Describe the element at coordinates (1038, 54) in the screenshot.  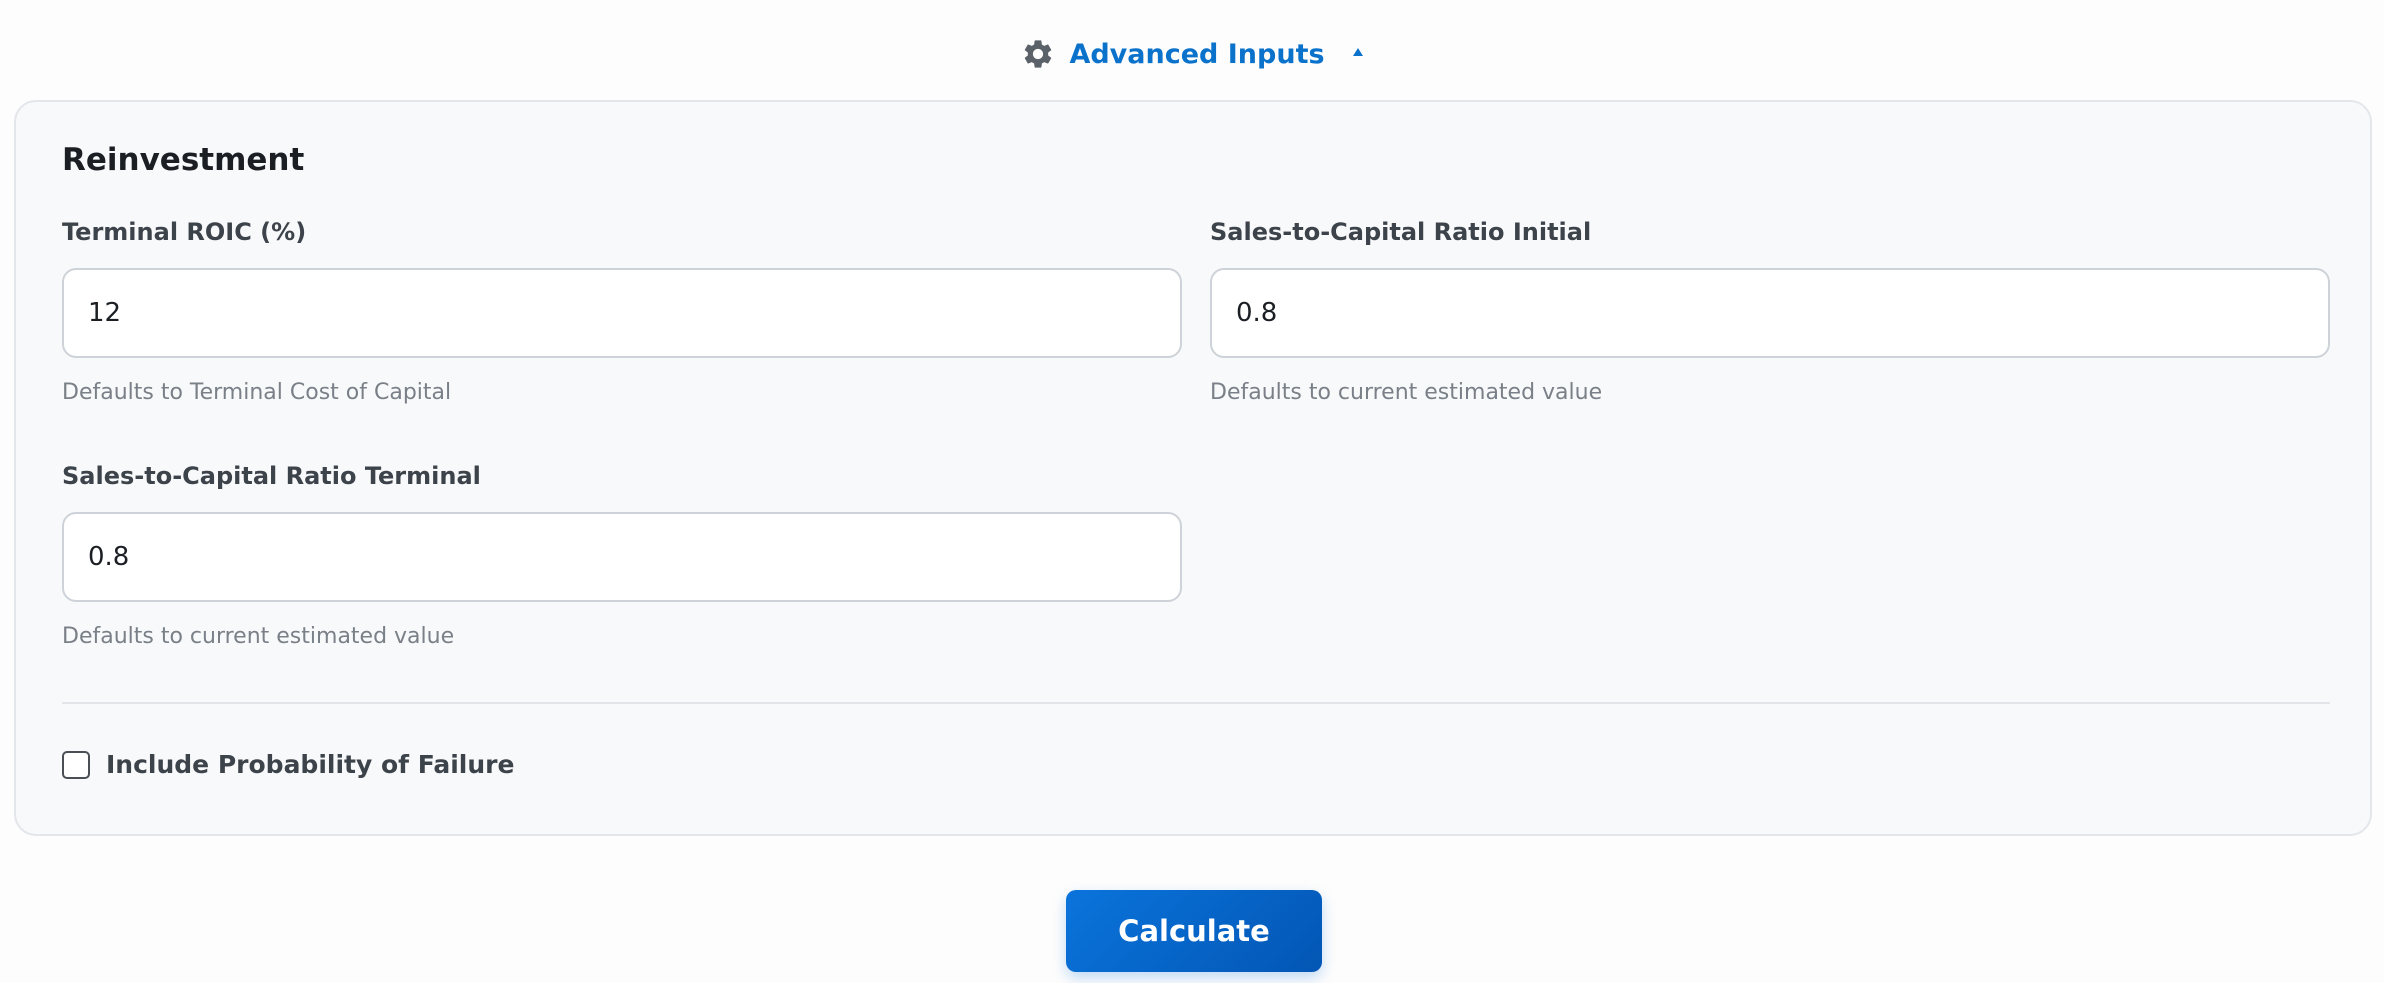
I see `gear-icon` at that location.